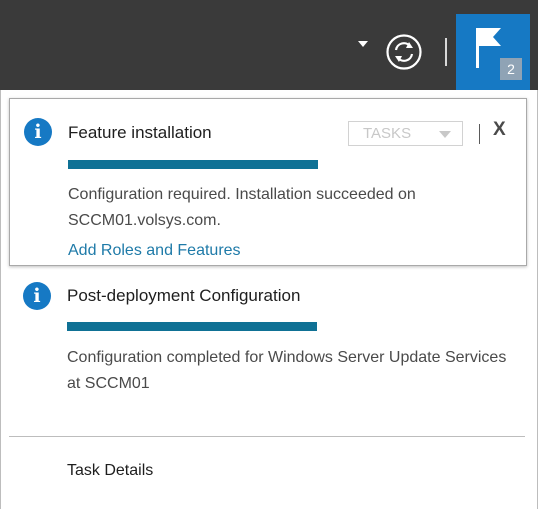 The height and width of the screenshot is (509, 538). I want to click on tasks-label: TASKS, so click(387, 133).